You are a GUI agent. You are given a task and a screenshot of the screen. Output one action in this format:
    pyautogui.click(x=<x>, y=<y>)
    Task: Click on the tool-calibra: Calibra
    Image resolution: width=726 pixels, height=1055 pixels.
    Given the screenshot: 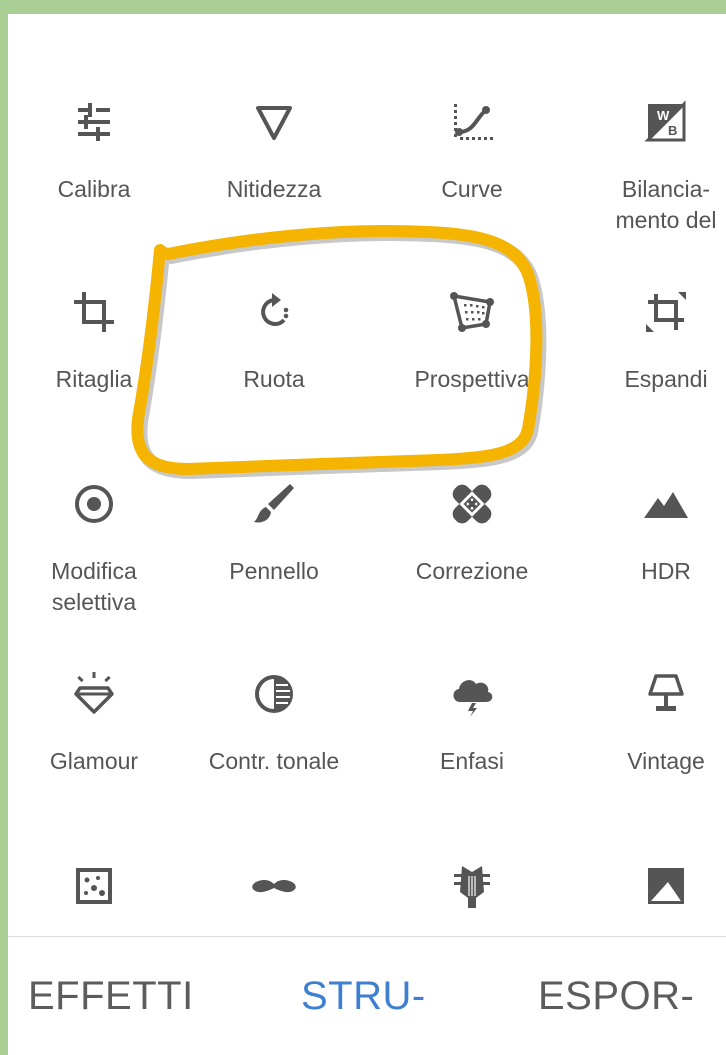 What is the action you would take?
    pyautogui.click(x=96, y=181)
    